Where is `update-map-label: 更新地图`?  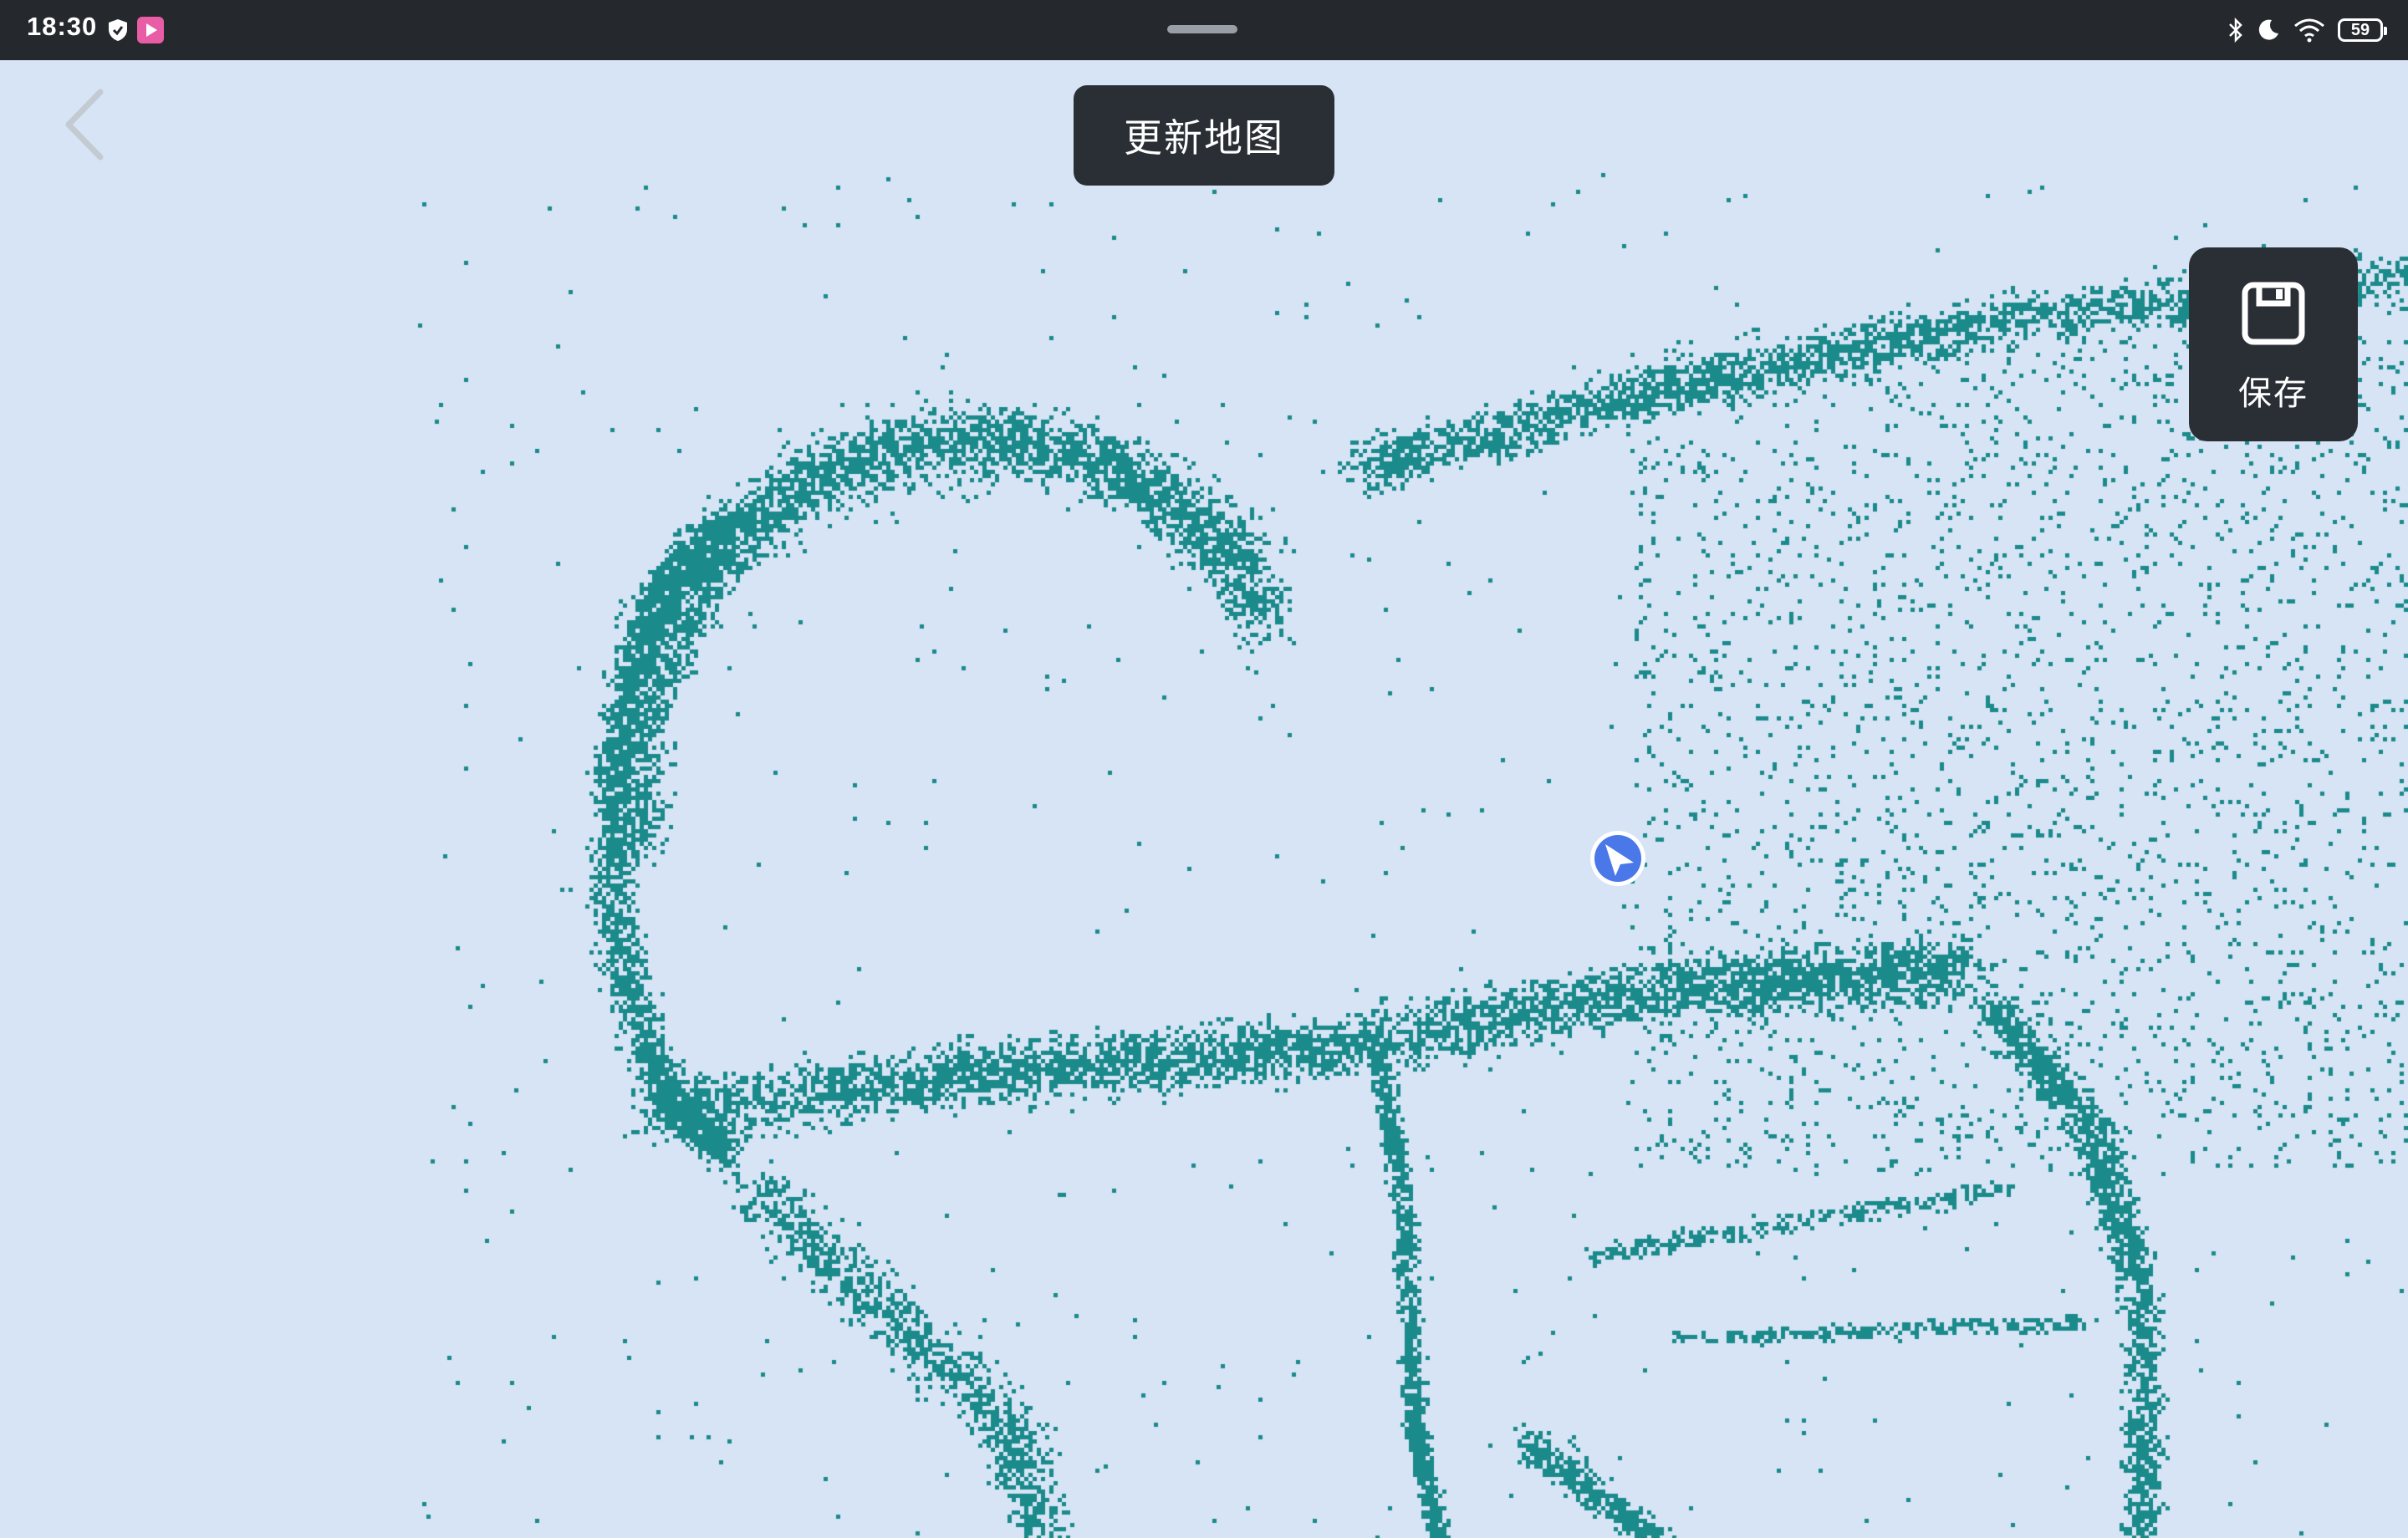
update-map-label: 更新地图 is located at coordinates (1204, 137).